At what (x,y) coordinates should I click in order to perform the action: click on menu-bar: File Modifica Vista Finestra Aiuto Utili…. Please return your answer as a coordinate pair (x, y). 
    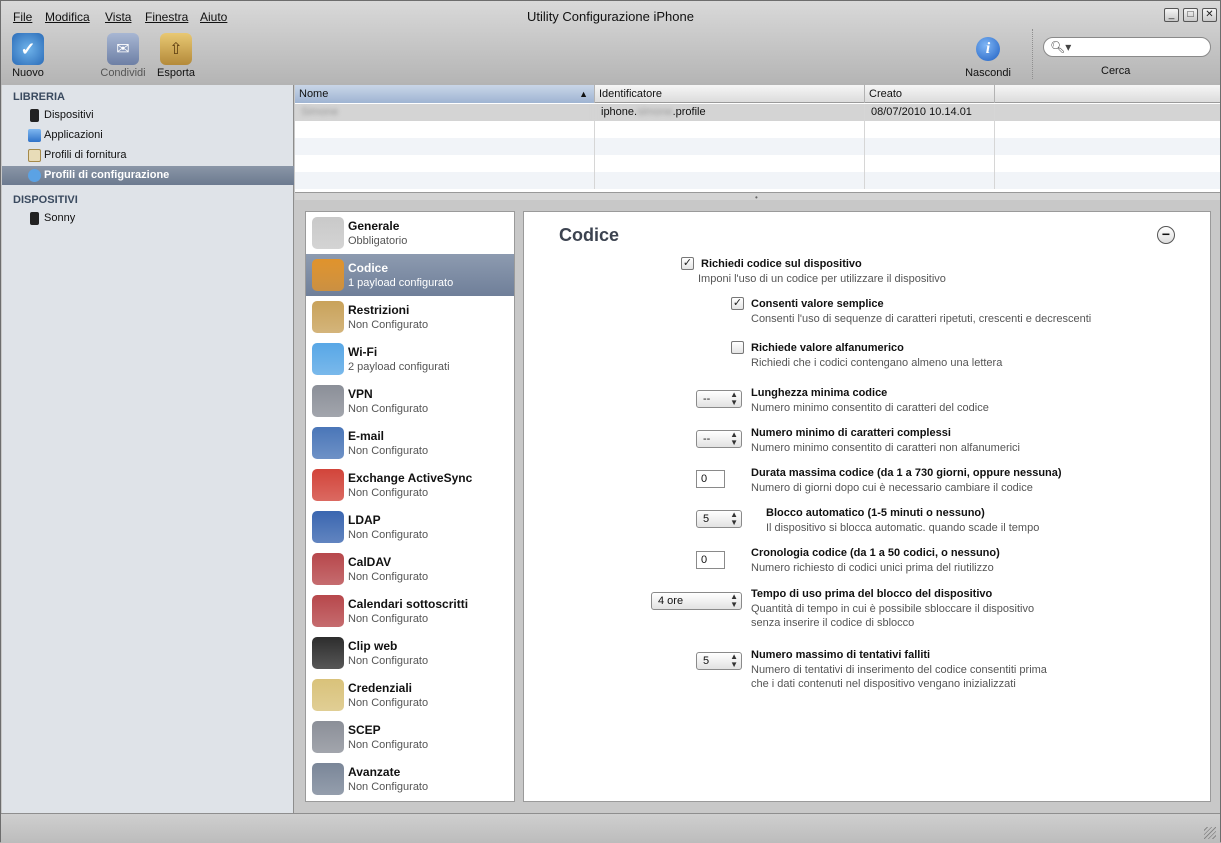
    Looking at the image, I should click on (610, 16).